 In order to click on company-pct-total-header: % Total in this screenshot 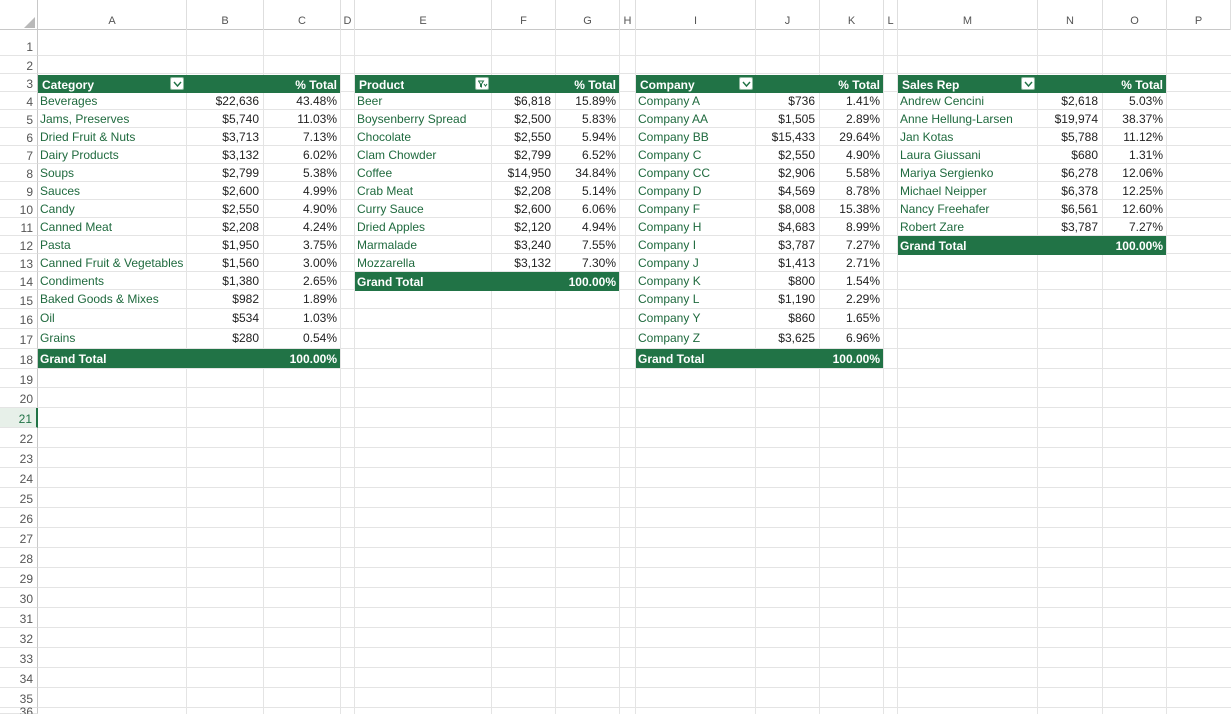, I will do `click(850, 85)`.